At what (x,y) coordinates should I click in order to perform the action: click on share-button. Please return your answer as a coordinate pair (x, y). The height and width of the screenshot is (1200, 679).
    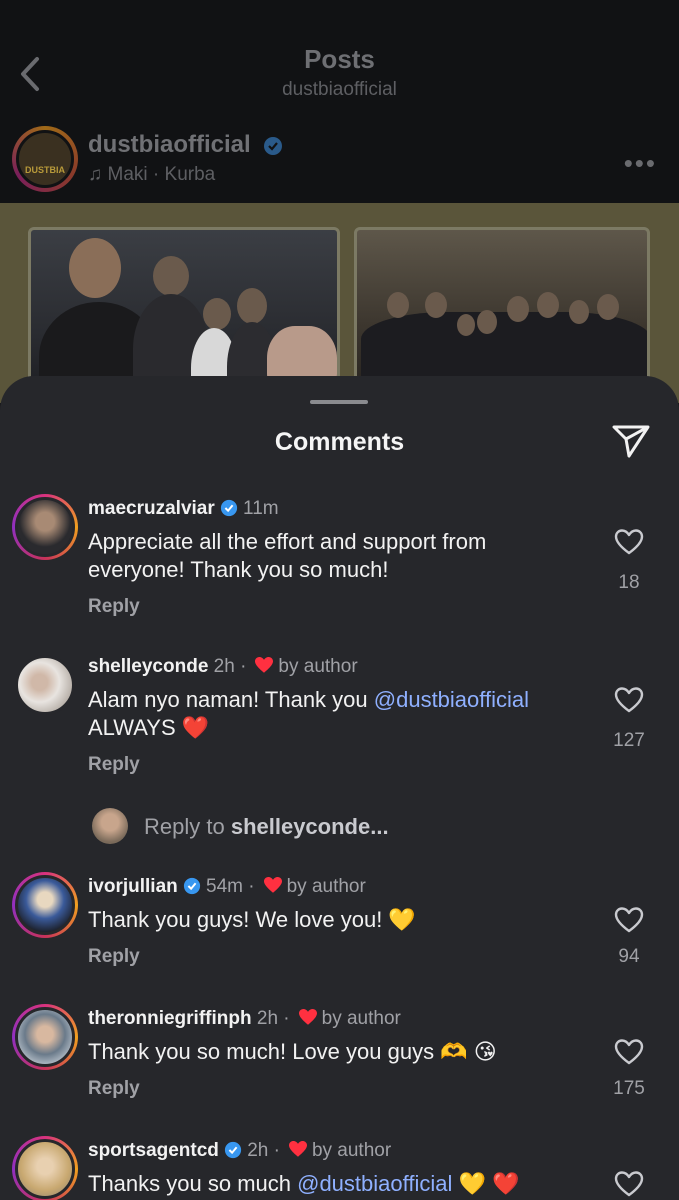
    Looking at the image, I should click on (631, 440).